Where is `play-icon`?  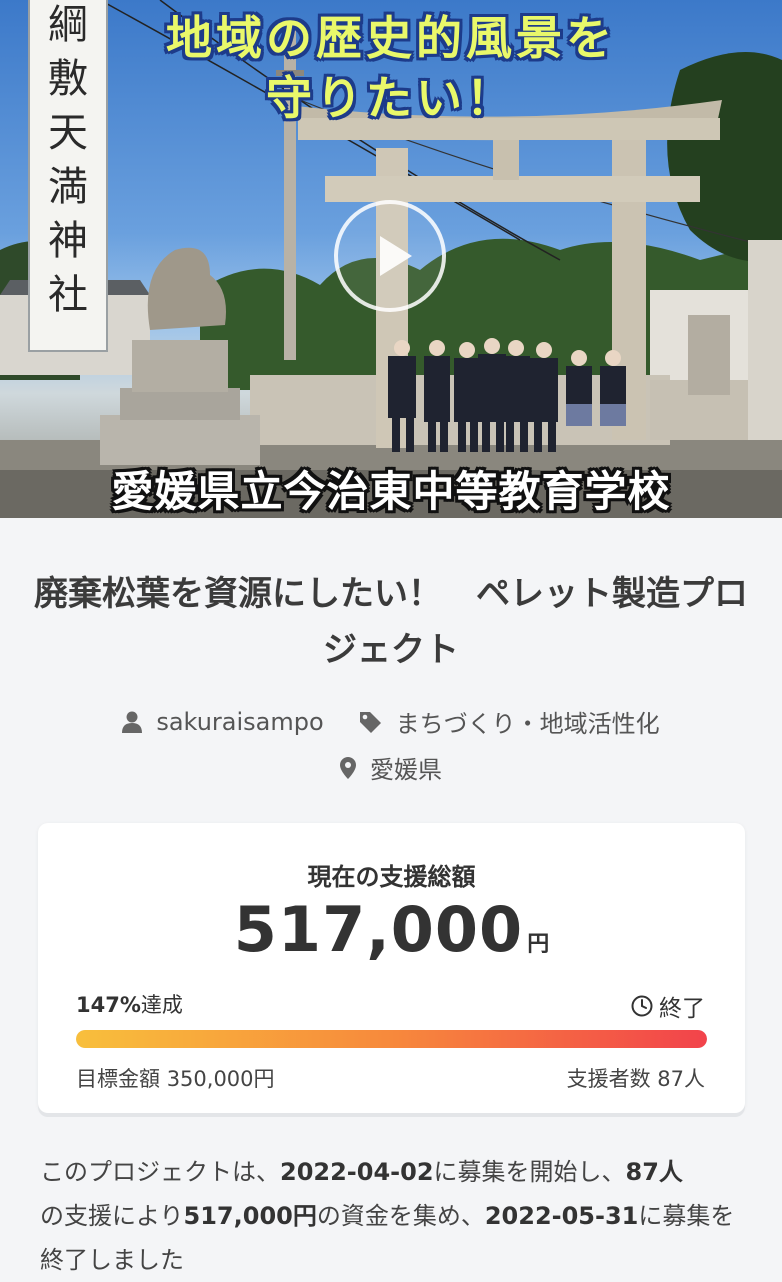 play-icon is located at coordinates (396, 256).